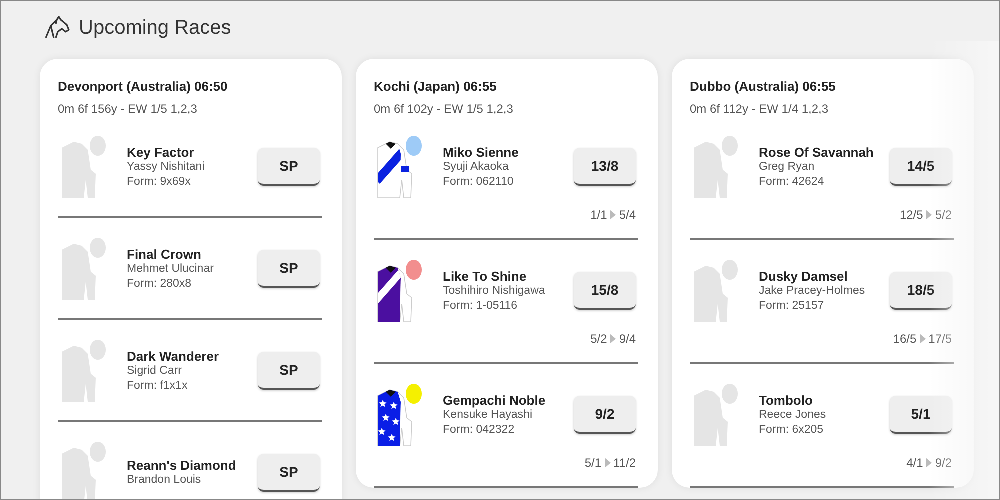 This screenshot has height=500, width=1000. I want to click on form-text: Form: 6x205, so click(792, 430).